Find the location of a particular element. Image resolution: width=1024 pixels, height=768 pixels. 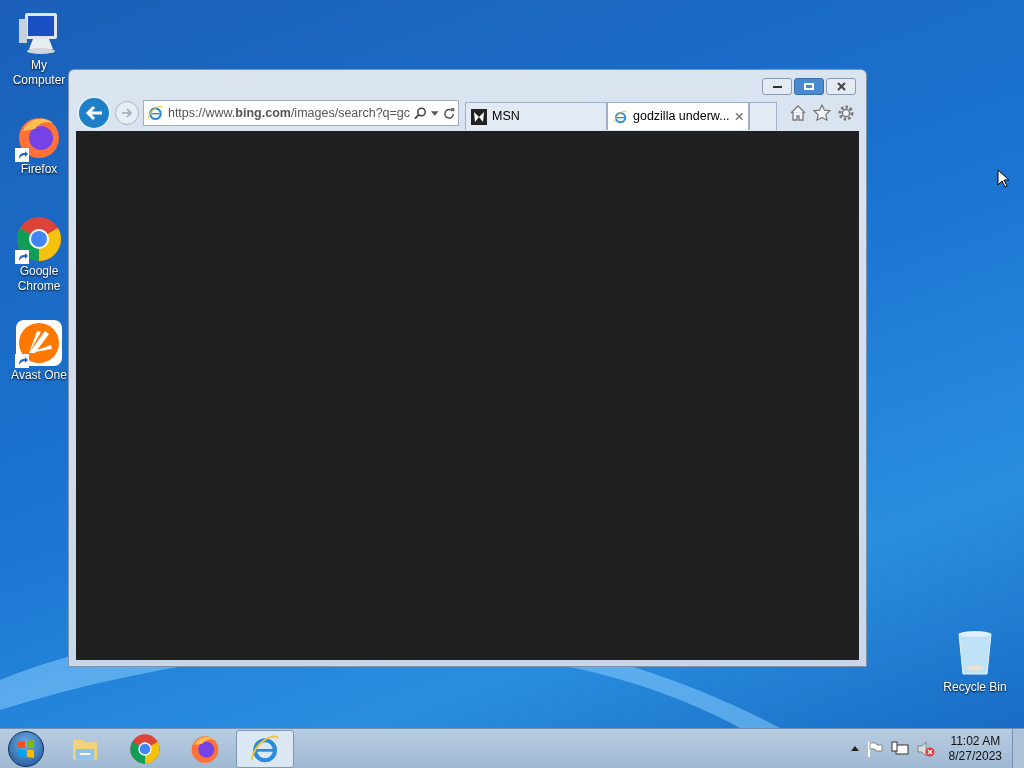

flag-icon is located at coordinates (874, 748).